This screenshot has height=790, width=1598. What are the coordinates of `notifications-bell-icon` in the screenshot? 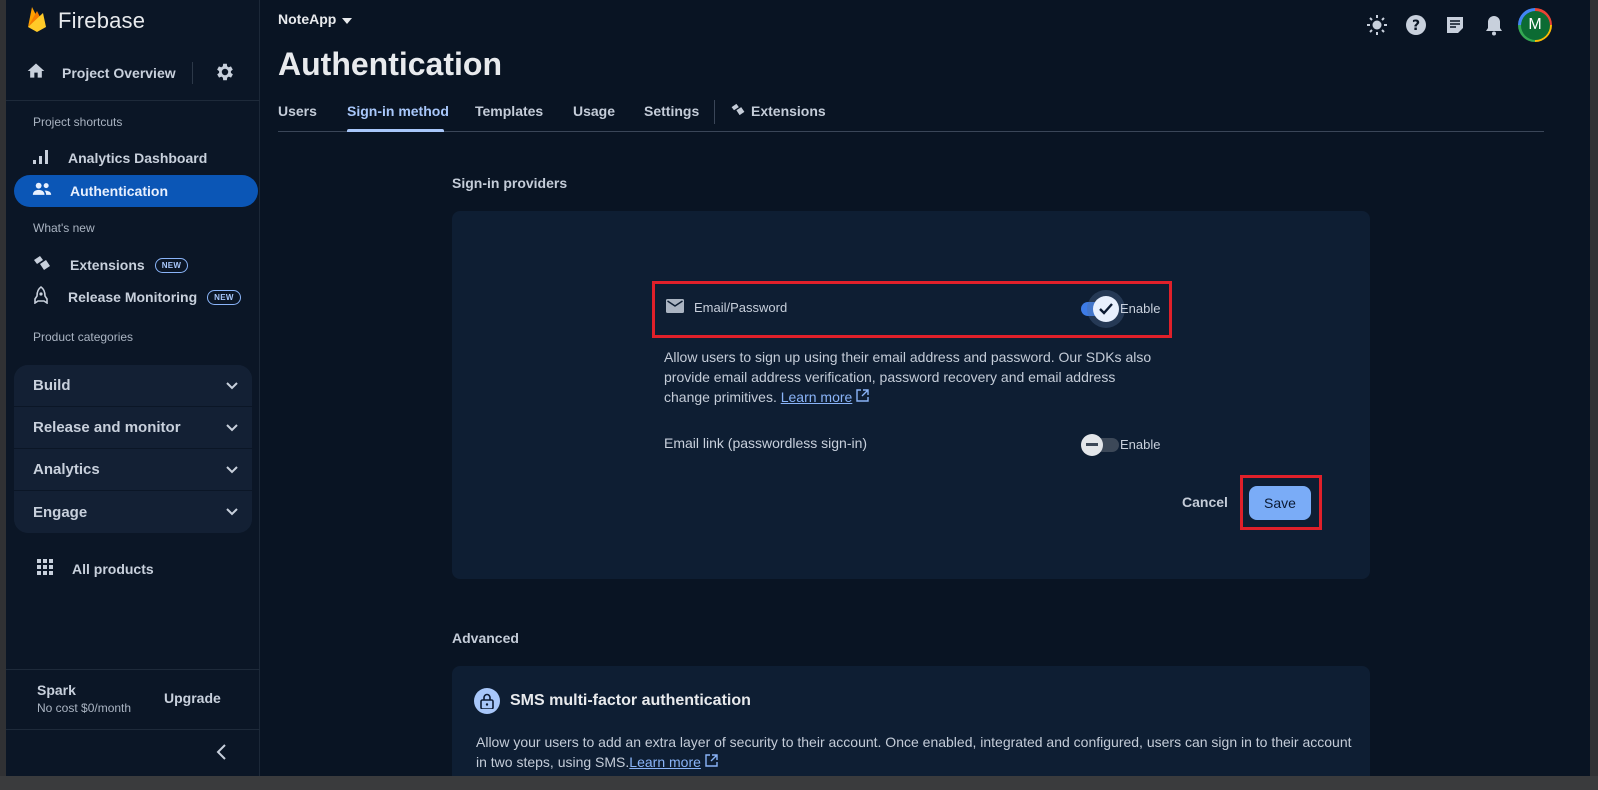 It's located at (1494, 25).